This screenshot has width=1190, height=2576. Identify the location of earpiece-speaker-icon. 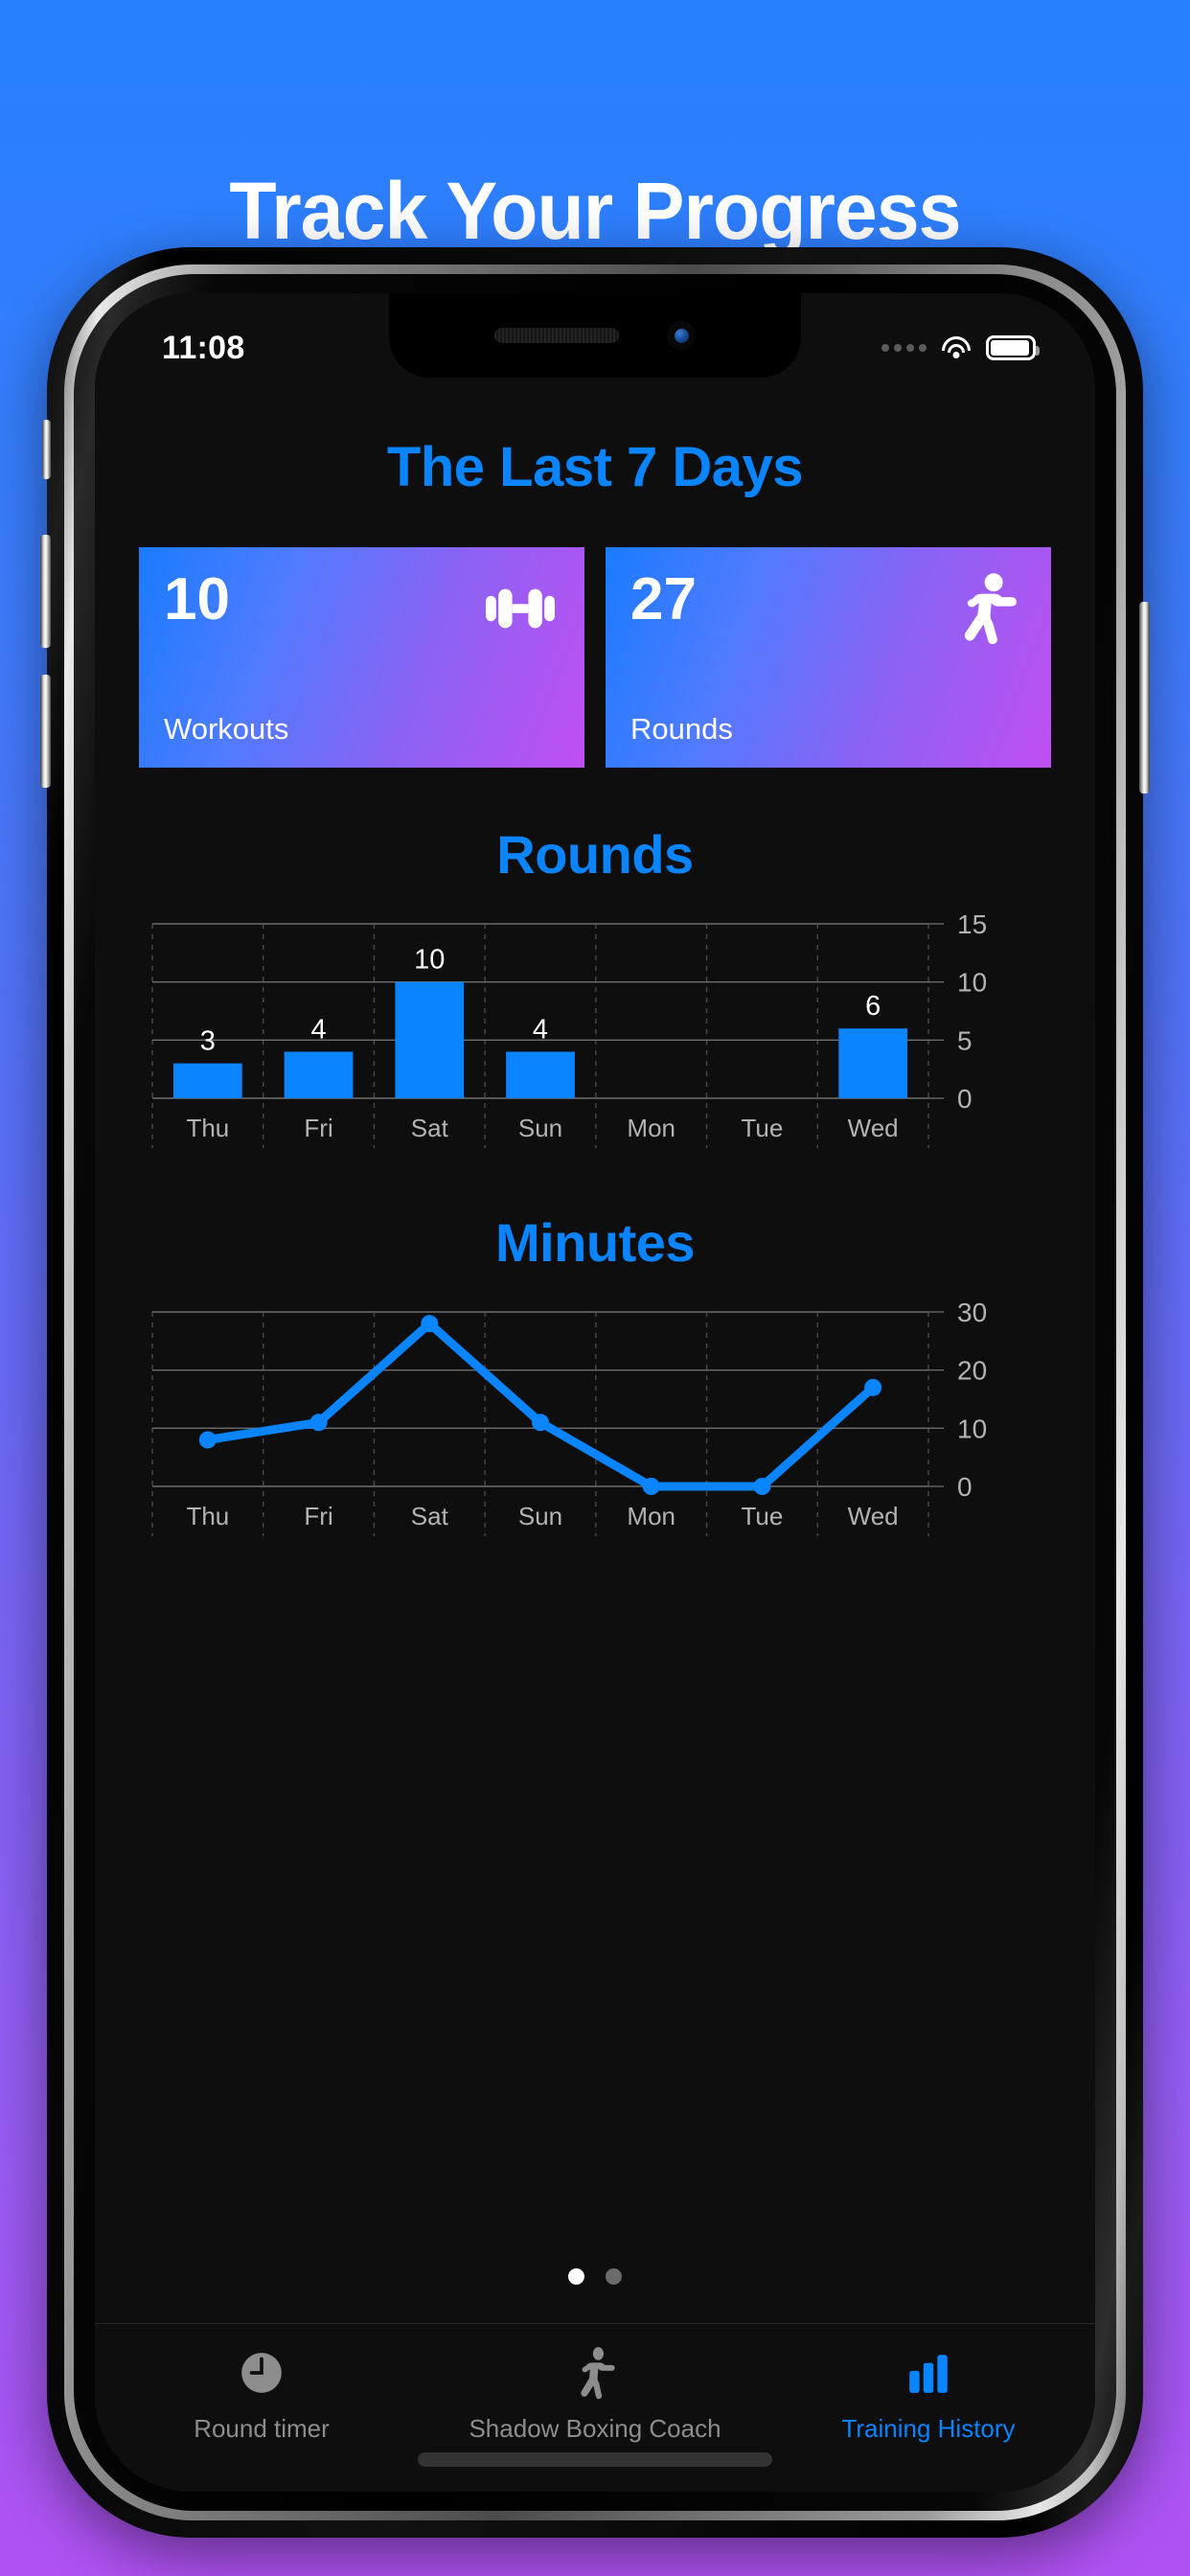
(557, 335).